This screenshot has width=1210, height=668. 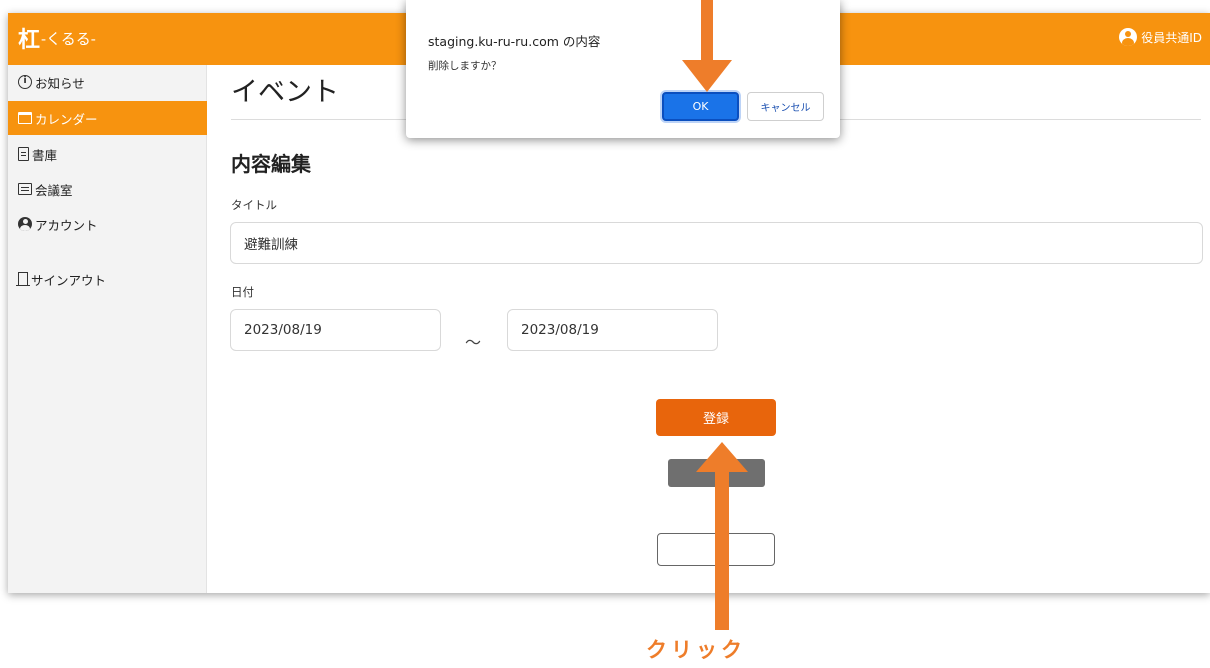 I want to click on sidebar-item-account: アカウント, so click(x=107, y=224).